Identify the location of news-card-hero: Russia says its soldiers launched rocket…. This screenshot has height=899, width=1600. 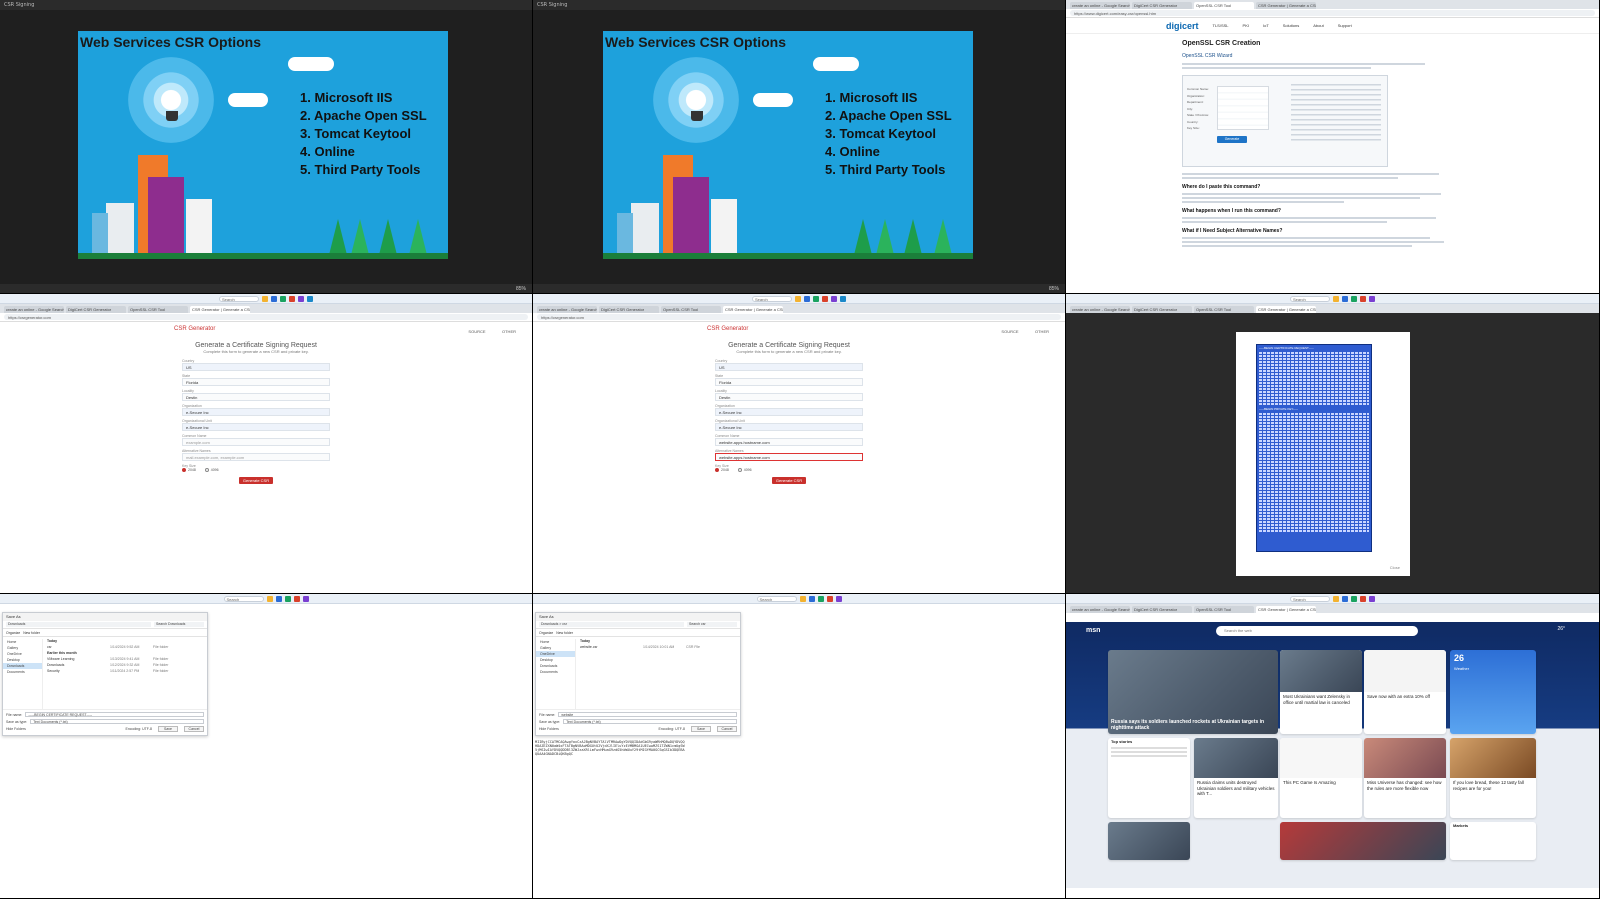
(1193, 692).